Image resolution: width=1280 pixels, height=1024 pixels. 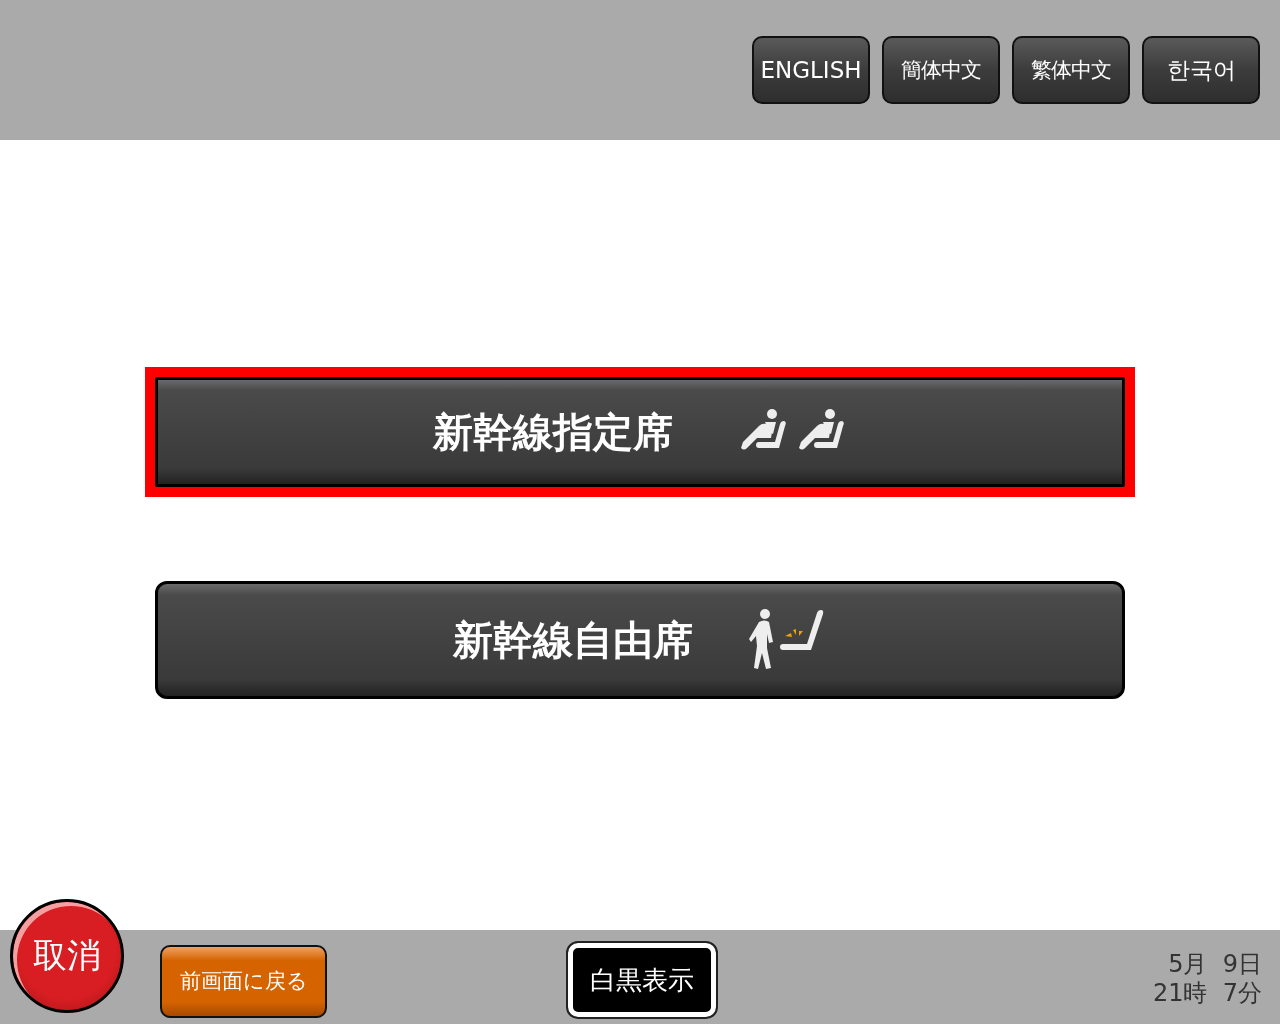 I want to click on time-text: 21時 7分, so click(x=1207, y=993).